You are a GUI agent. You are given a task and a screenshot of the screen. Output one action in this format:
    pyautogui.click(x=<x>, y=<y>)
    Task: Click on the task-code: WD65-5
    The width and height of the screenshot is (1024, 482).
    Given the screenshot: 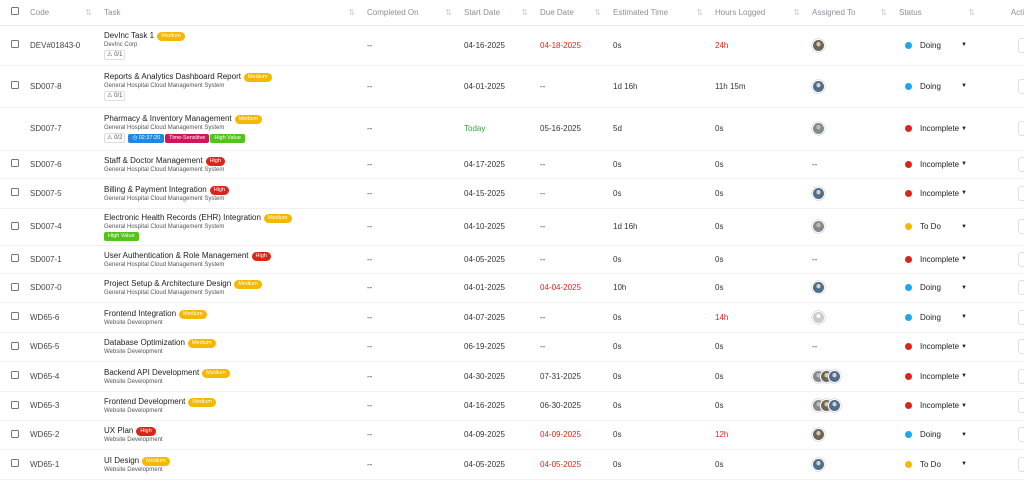 What is the action you would take?
    pyautogui.click(x=63, y=347)
    